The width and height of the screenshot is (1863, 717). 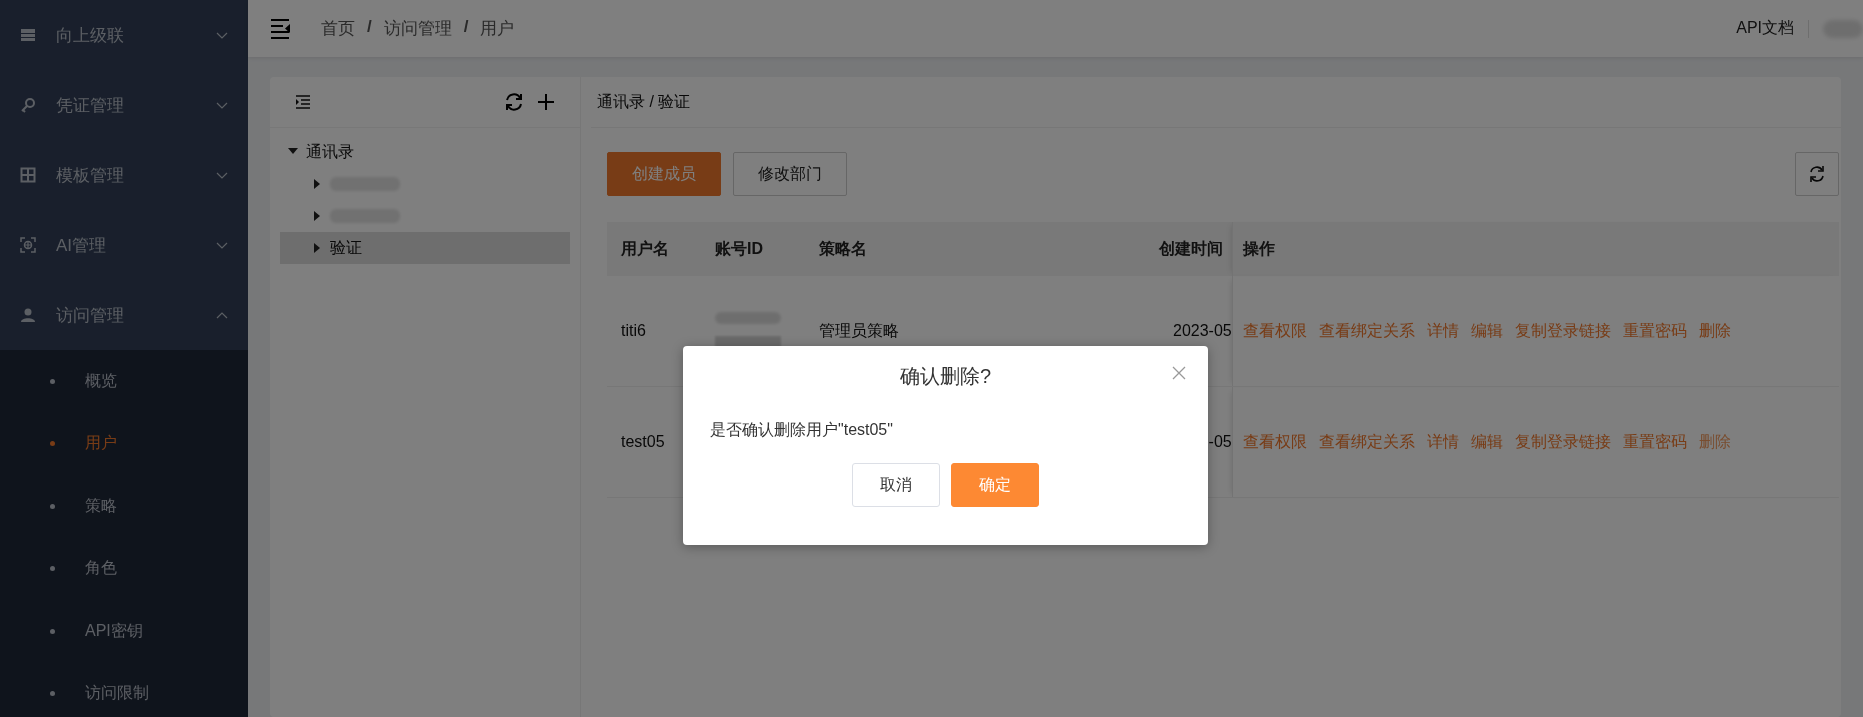 I want to click on menu-item: 凭证管理, so click(x=124, y=105).